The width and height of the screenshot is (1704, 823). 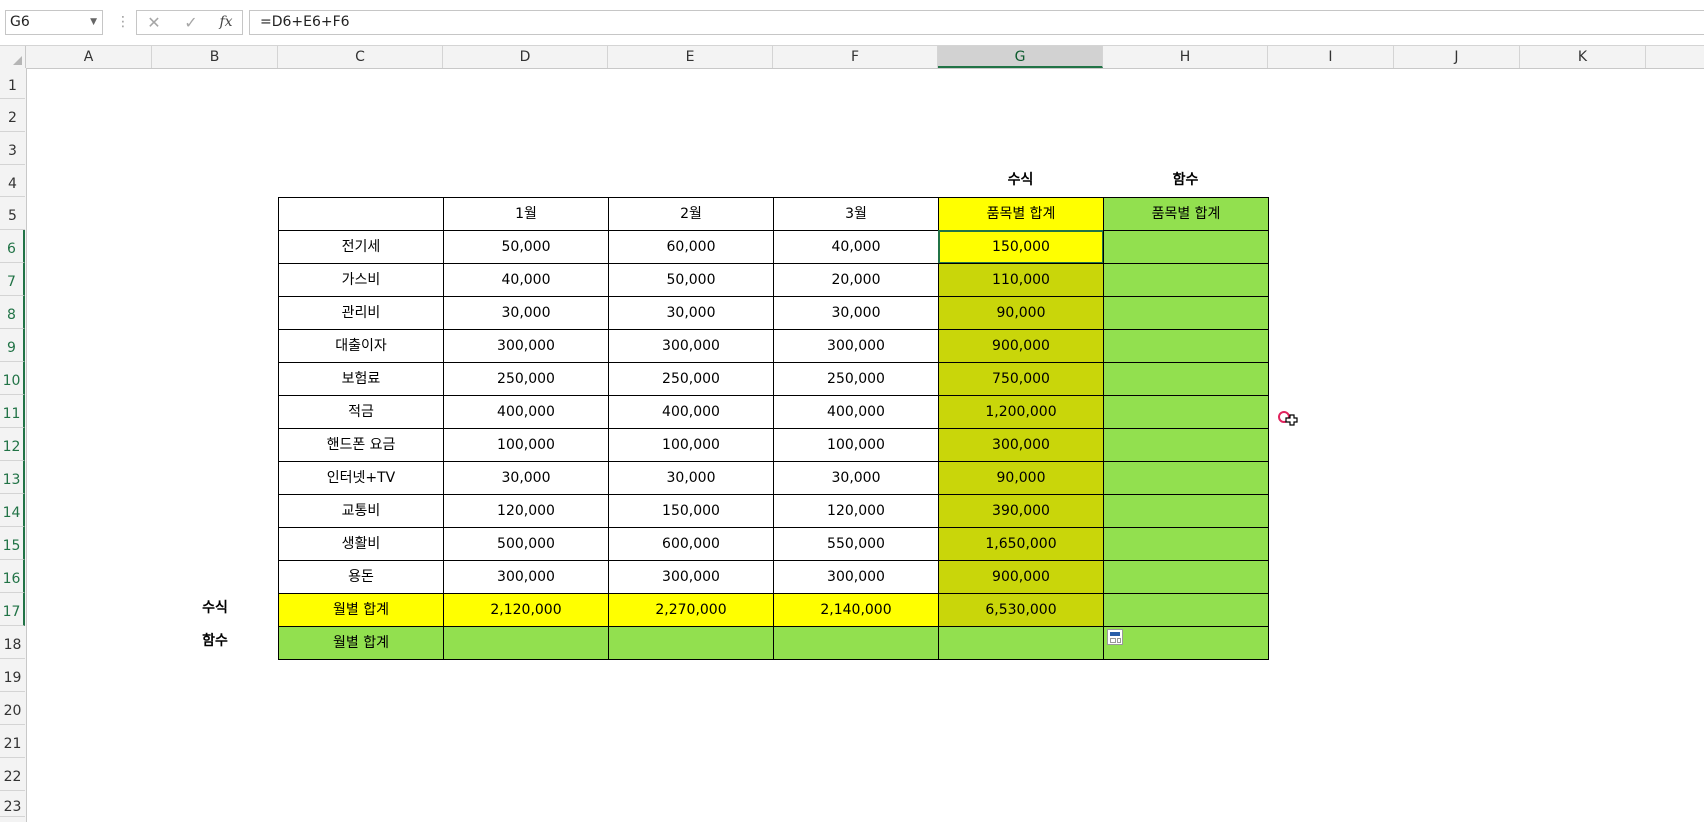 I want to click on quick-analysis-icon, so click(x=1115, y=637).